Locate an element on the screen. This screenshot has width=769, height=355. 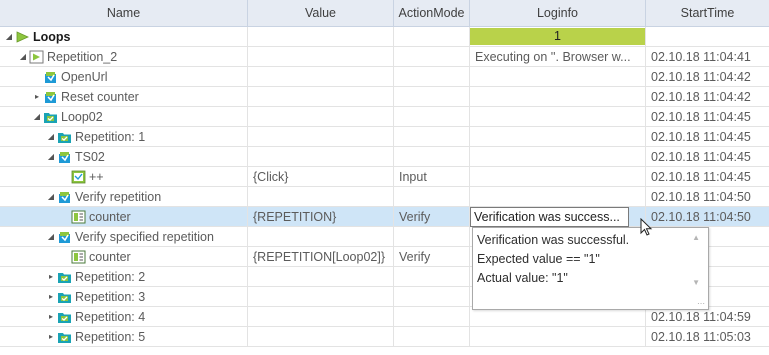
name-cell: ◢ Loop02 is located at coordinates (124, 117).